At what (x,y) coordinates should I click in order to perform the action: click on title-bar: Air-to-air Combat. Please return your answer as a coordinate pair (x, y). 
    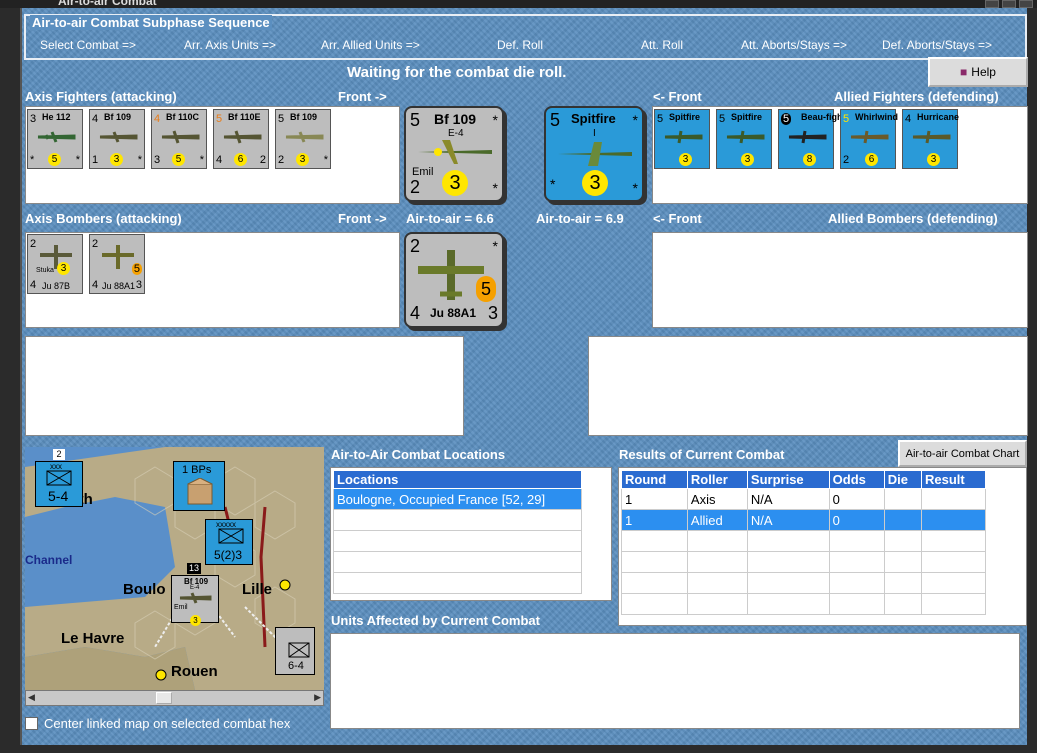
    Looking at the image, I should click on (518, 4).